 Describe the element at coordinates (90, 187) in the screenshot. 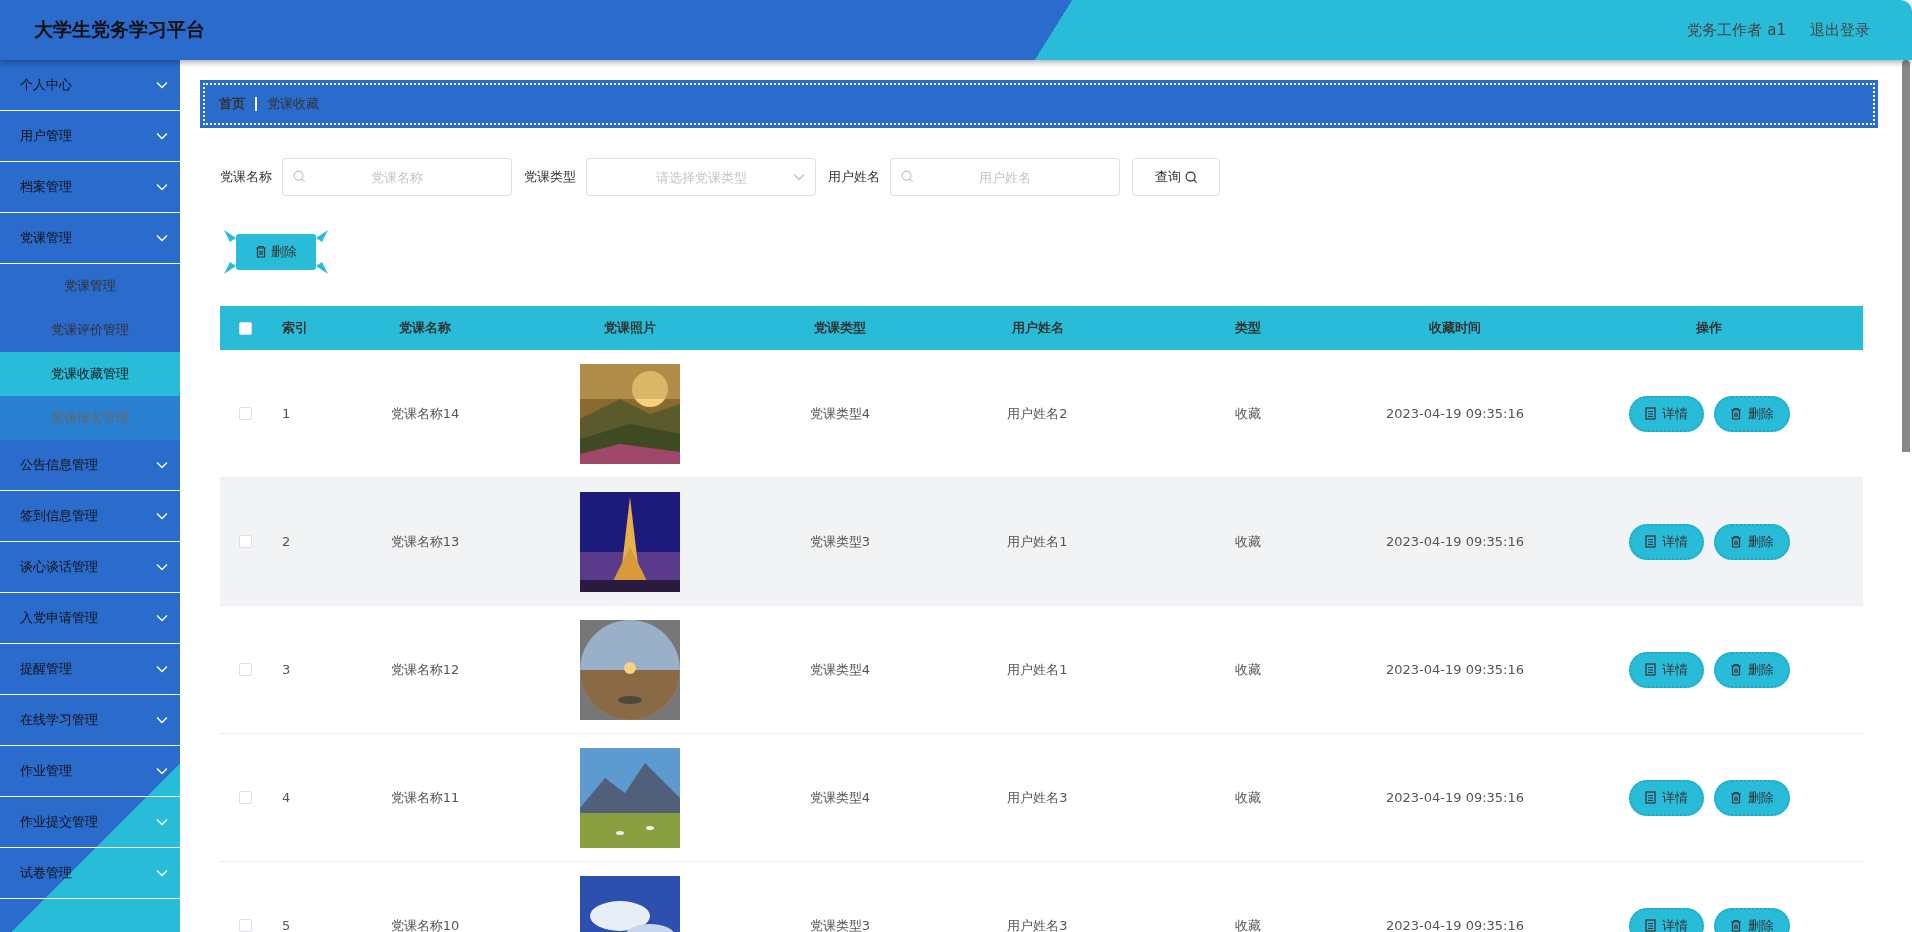

I see `menu-item: 档案管理` at that location.